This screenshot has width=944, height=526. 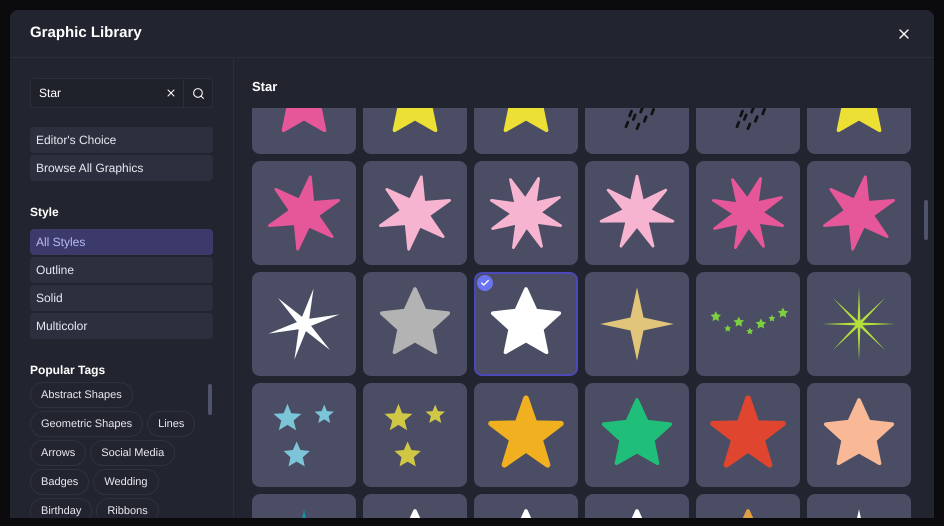 What do you see at coordinates (58, 453) in the screenshot?
I see `tag-chip: Arrows` at bounding box center [58, 453].